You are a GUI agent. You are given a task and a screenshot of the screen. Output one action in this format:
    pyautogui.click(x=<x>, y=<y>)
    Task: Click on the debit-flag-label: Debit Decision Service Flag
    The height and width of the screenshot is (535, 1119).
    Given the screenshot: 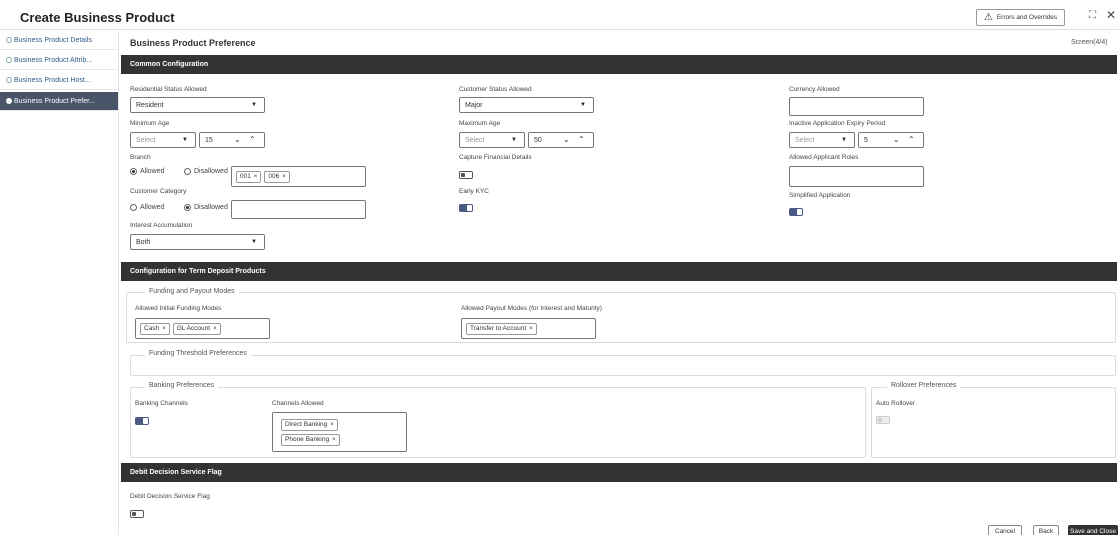 What is the action you would take?
    pyautogui.click(x=170, y=496)
    